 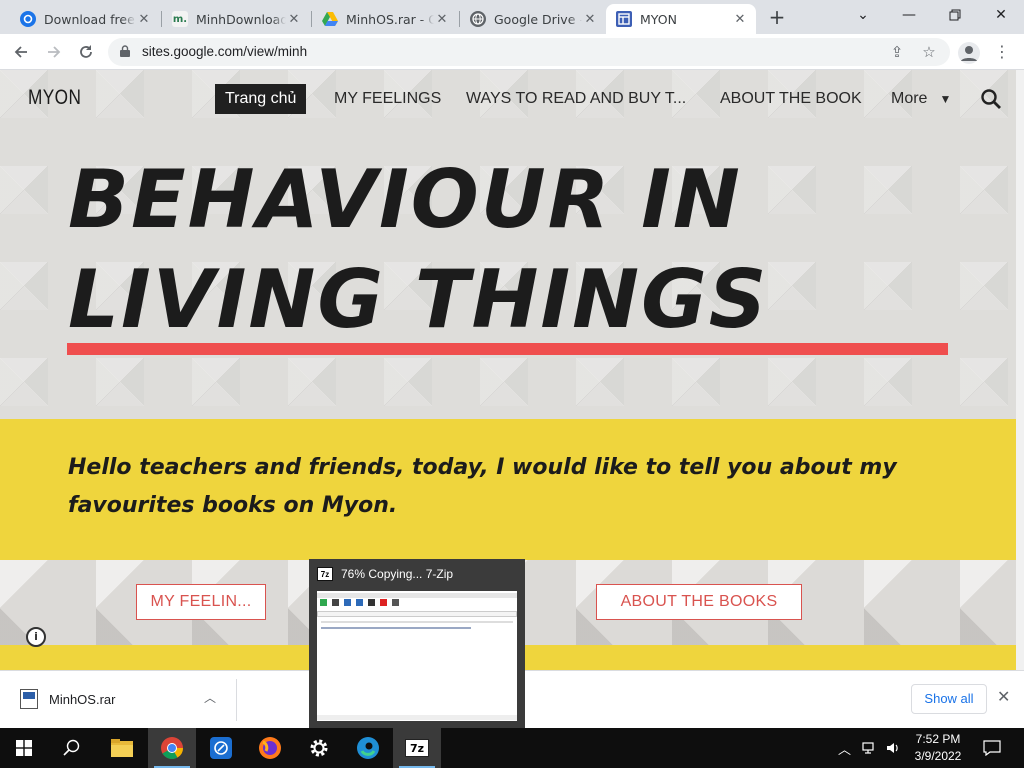 I want to click on thumb-path-bar, so click(x=417, y=614).